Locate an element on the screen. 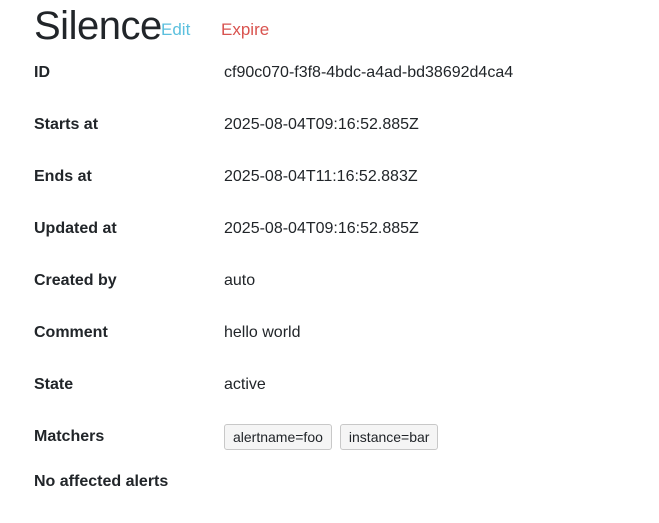 The height and width of the screenshot is (523, 659). ends-at-value: 2025-08-04T11:16:52.883Z is located at coordinates (321, 176).